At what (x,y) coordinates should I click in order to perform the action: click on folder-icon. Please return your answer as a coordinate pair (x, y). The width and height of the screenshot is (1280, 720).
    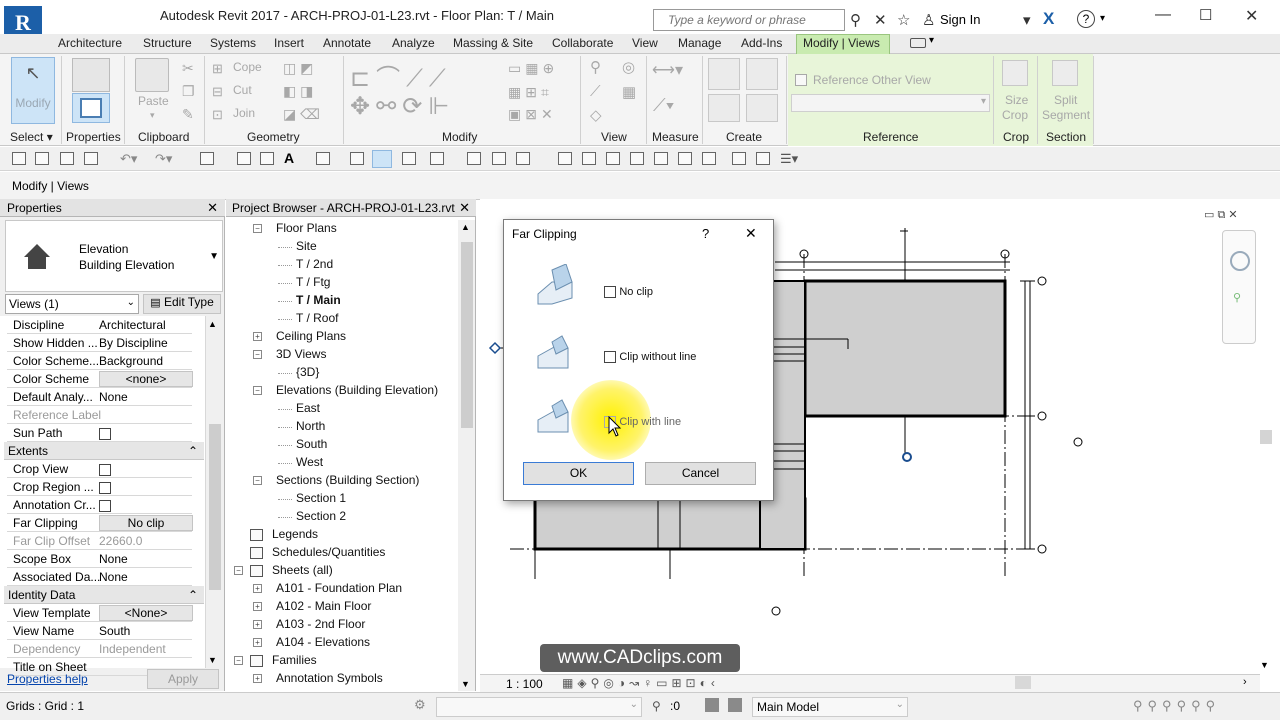
    Looking at the image, I should click on (42, 158).